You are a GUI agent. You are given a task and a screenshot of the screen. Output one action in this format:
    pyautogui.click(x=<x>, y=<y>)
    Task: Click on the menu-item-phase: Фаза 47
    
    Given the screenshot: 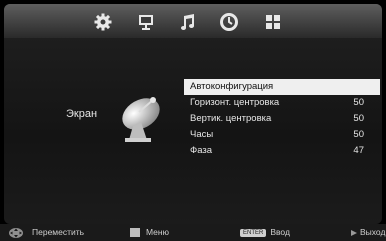 What is the action you would take?
    pyautogui.click(x=282, y=151)
    